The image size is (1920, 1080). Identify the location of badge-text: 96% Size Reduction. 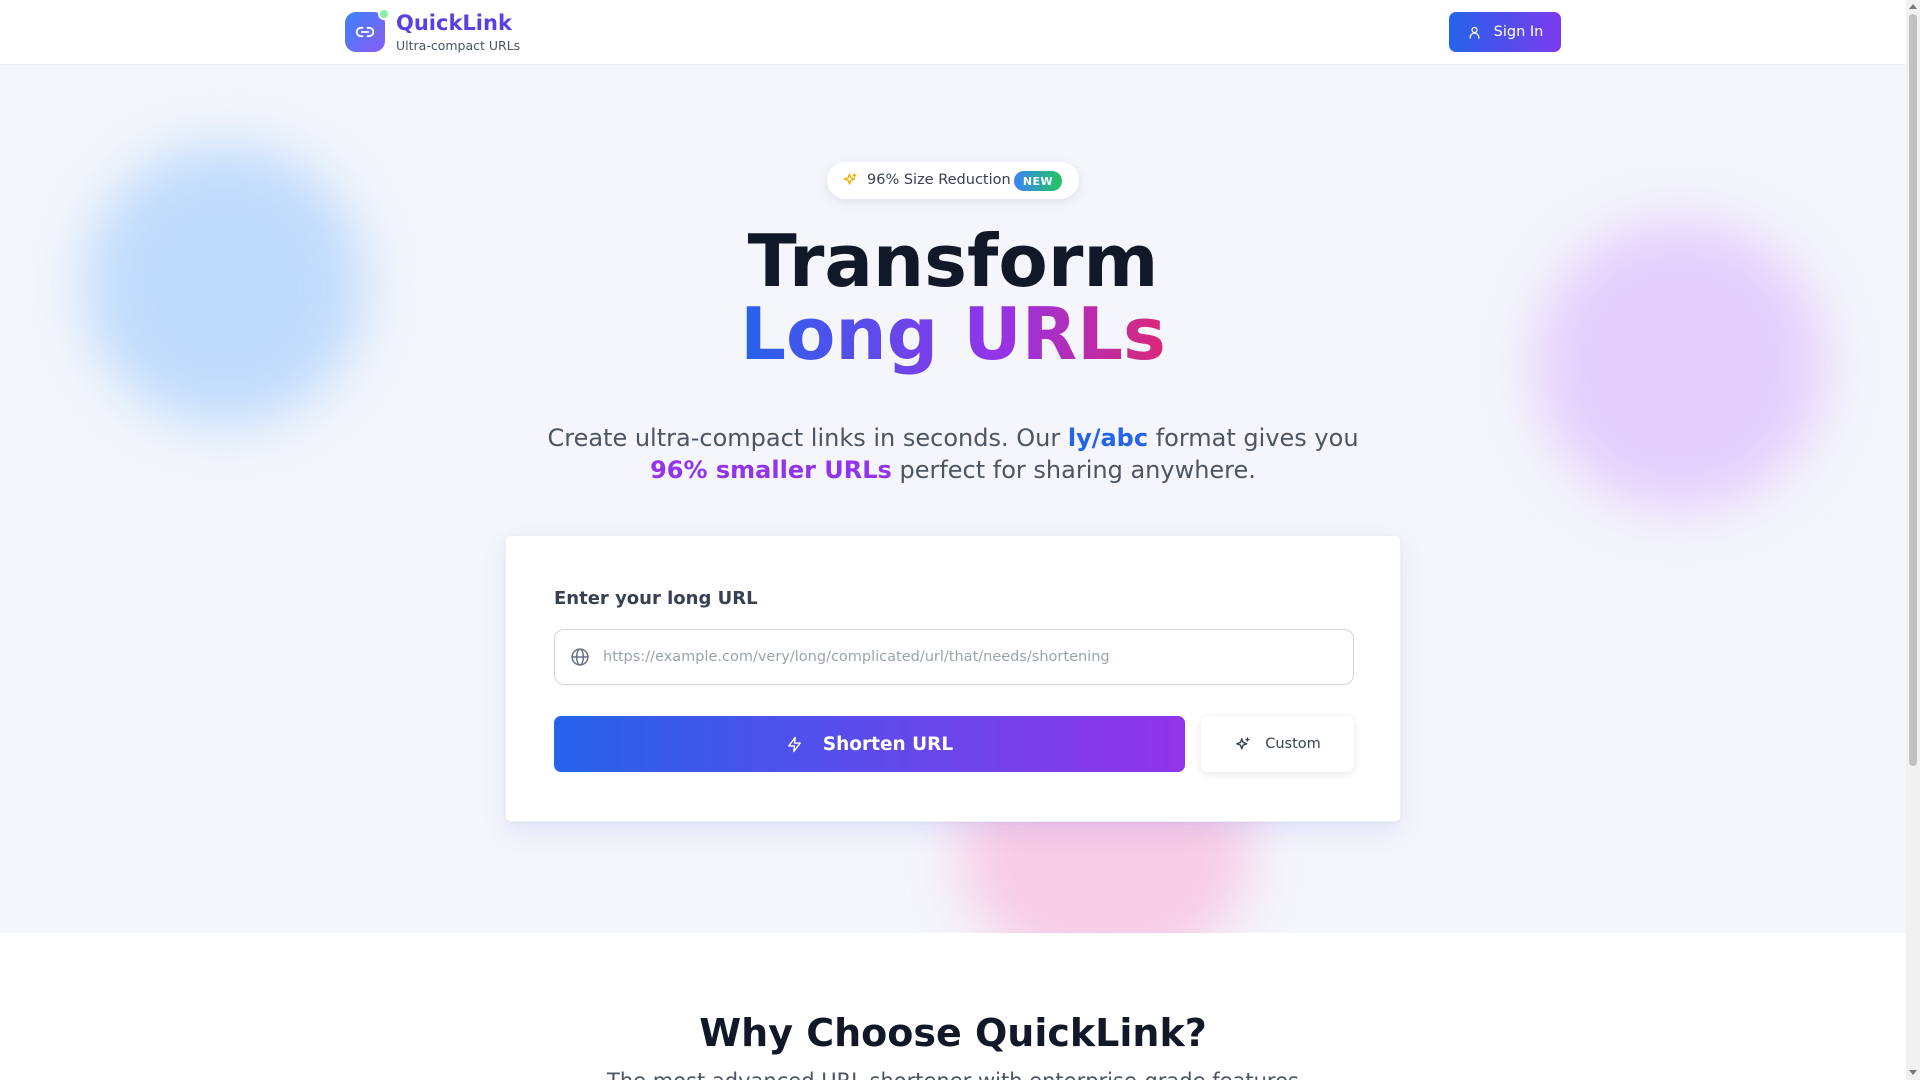
(939, 180).